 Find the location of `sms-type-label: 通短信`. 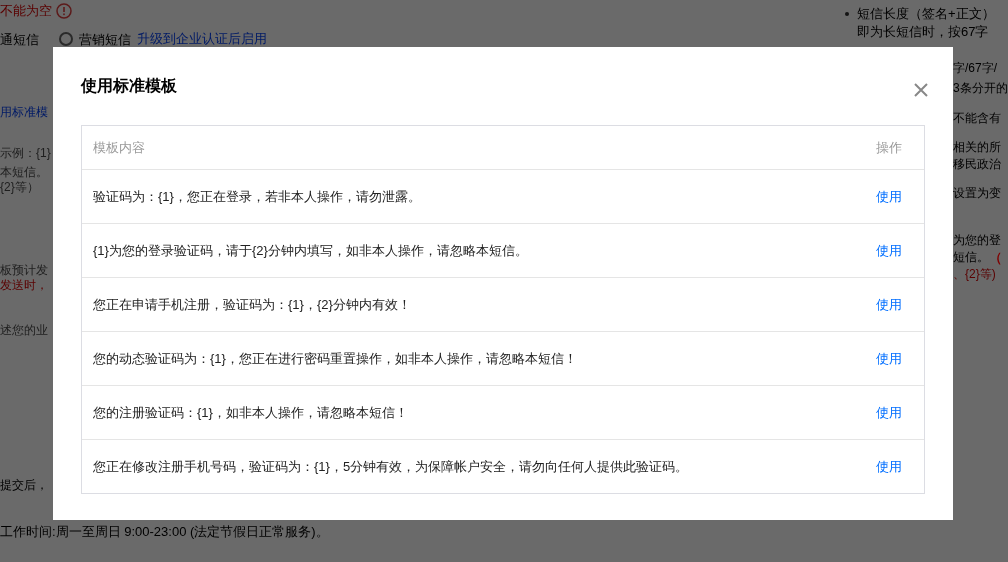

sms-type-label: 通短信 is located at coordinates (19, 39).